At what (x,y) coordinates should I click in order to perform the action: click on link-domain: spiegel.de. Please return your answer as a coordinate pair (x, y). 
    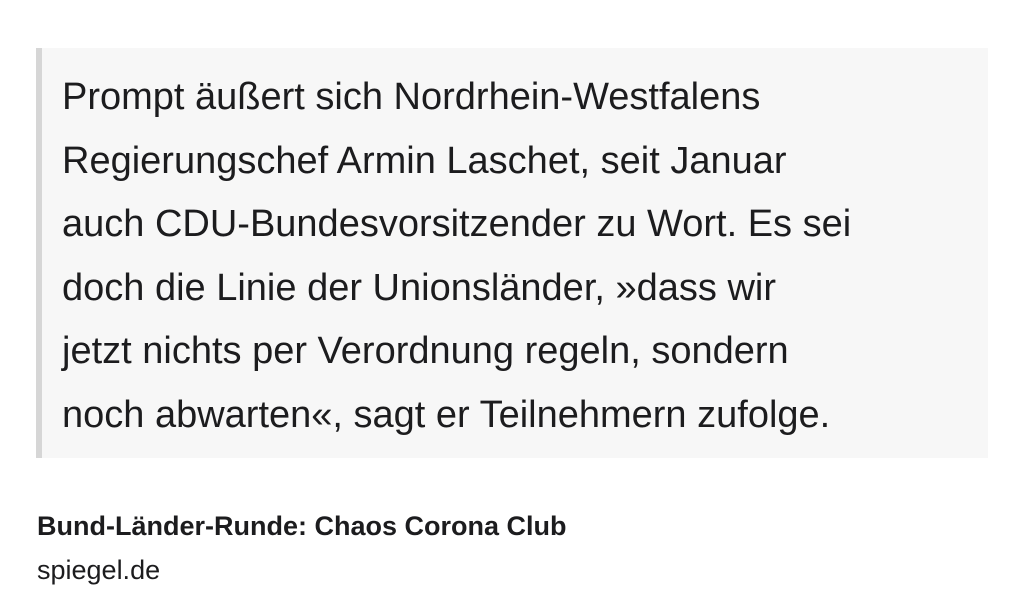
    Looking at the image, I should click on (507, 570).